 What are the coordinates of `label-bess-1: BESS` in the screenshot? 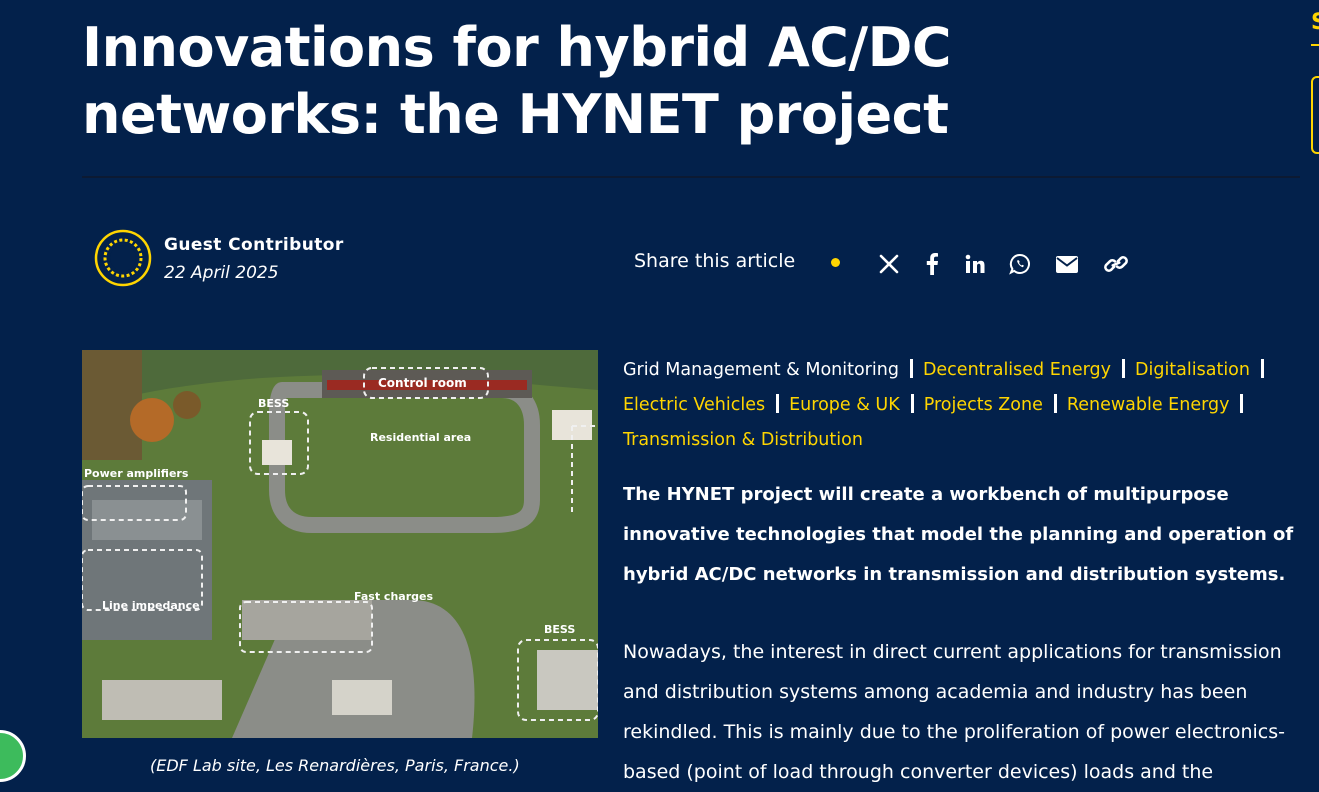 It's located at (273, 403).